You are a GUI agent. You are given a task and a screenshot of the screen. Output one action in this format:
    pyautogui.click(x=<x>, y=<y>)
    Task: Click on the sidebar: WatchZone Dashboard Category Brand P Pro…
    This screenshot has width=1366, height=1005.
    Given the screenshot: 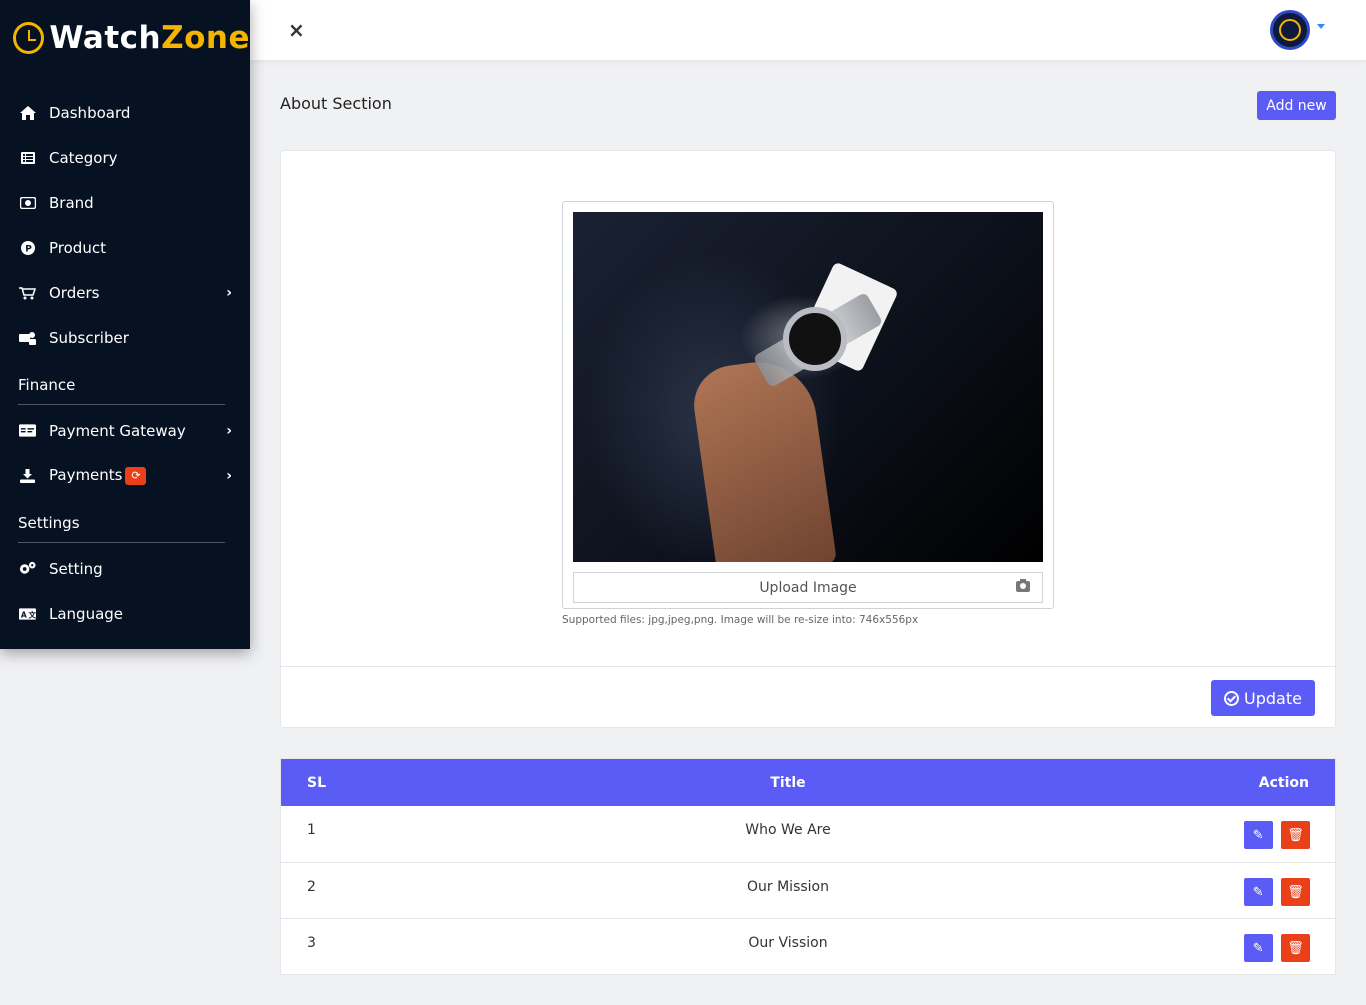 What is the action you would take?
    pyautogui.click(x=125, y=324)
    